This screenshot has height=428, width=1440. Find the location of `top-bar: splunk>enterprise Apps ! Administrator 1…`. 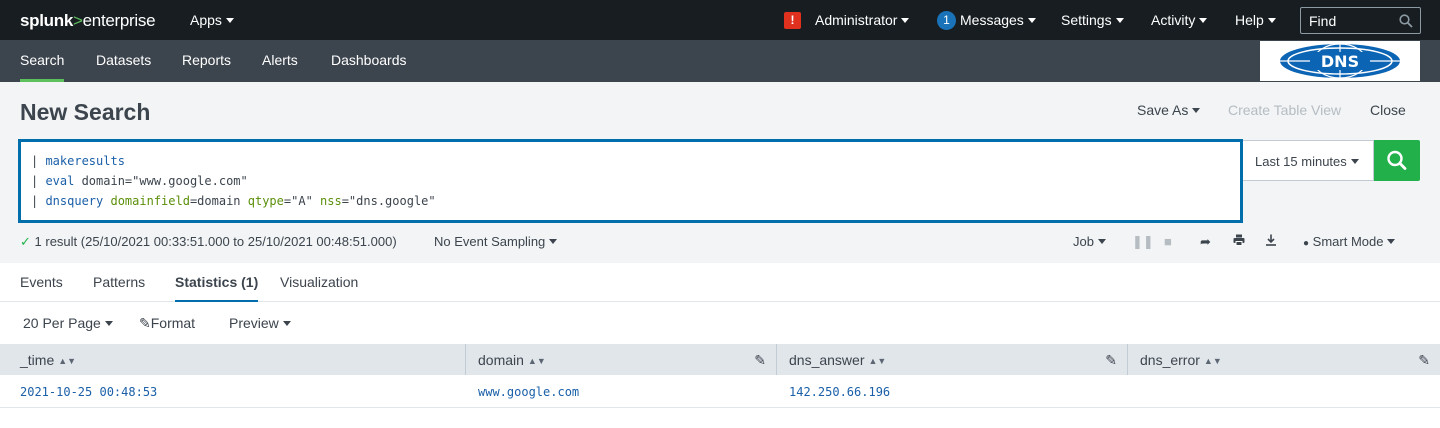

top-bar: splunk>enterprise Apps ! Administrator 1… is located at coordinates (720, 20).